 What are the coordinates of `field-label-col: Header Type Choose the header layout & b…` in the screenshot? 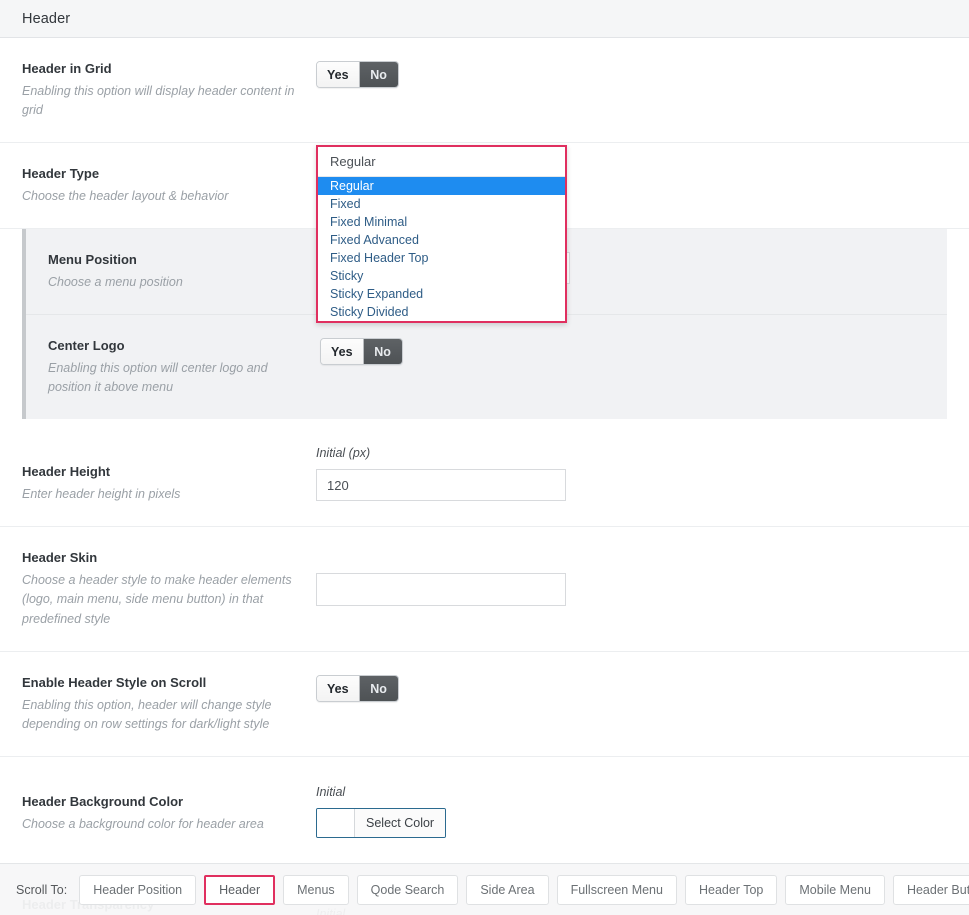 It's located at (169, 185).